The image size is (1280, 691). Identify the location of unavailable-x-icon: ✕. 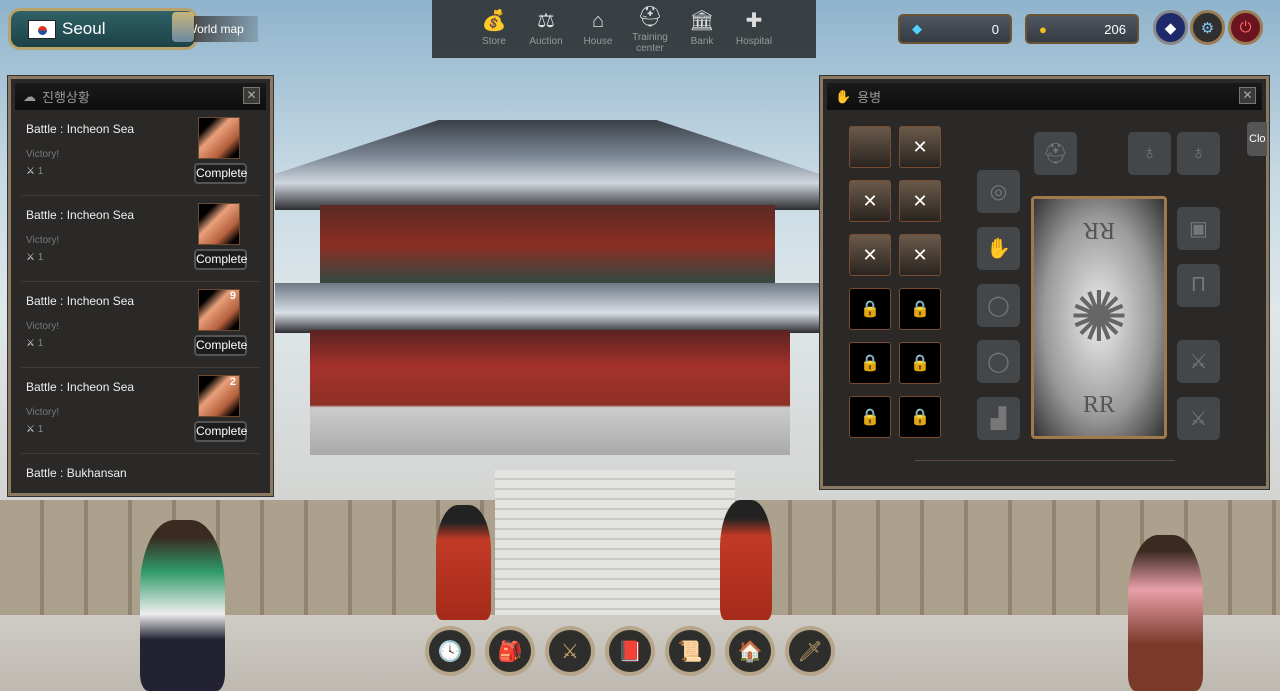
(870, 200).